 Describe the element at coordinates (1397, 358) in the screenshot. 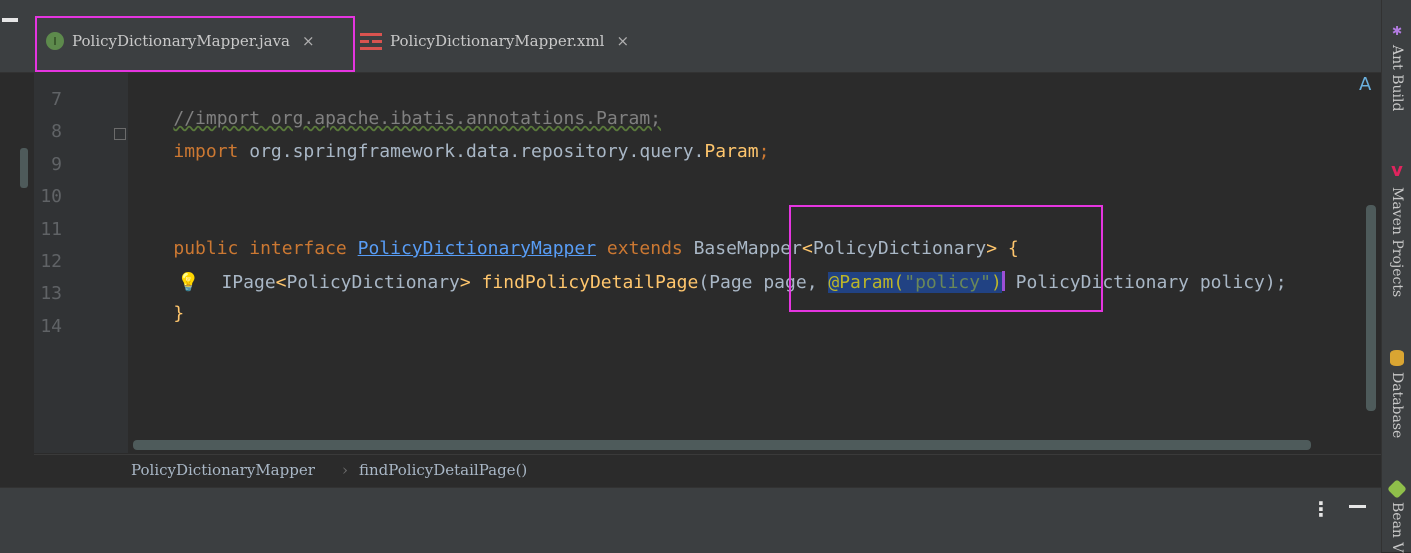

I see `database-icon` at that location.